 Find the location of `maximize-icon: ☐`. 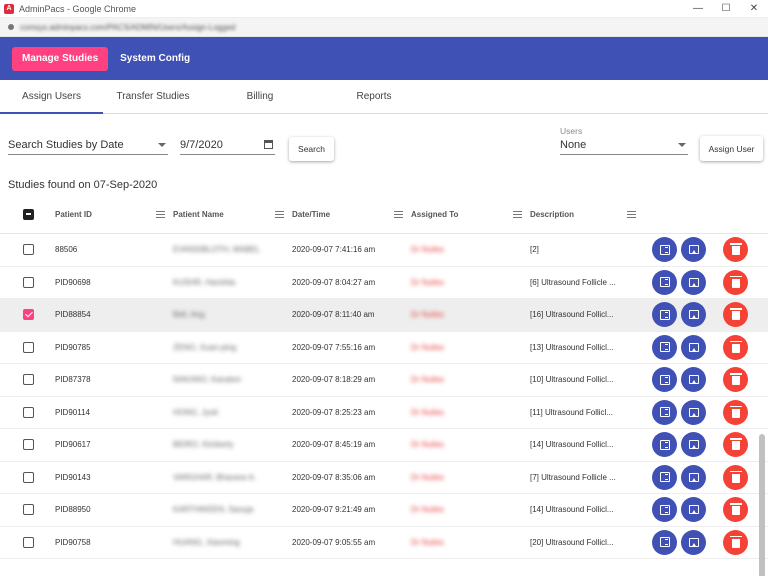

maximize-icon: ☐ is located at coordinates (726, 8).